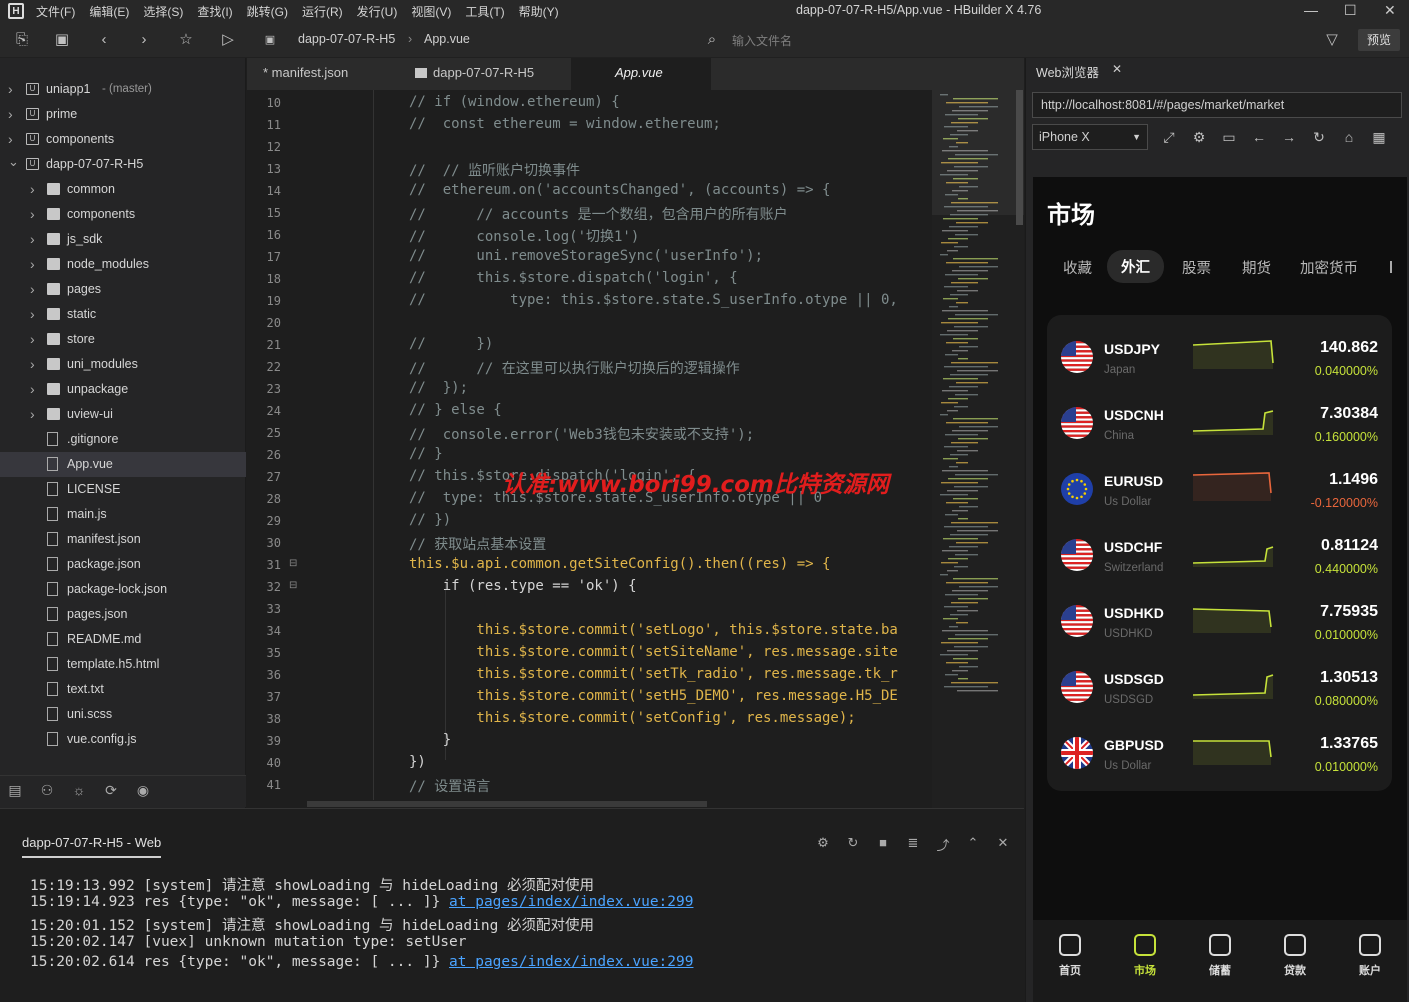  I want to click on tree-item-10: › store, so click(123, 339).